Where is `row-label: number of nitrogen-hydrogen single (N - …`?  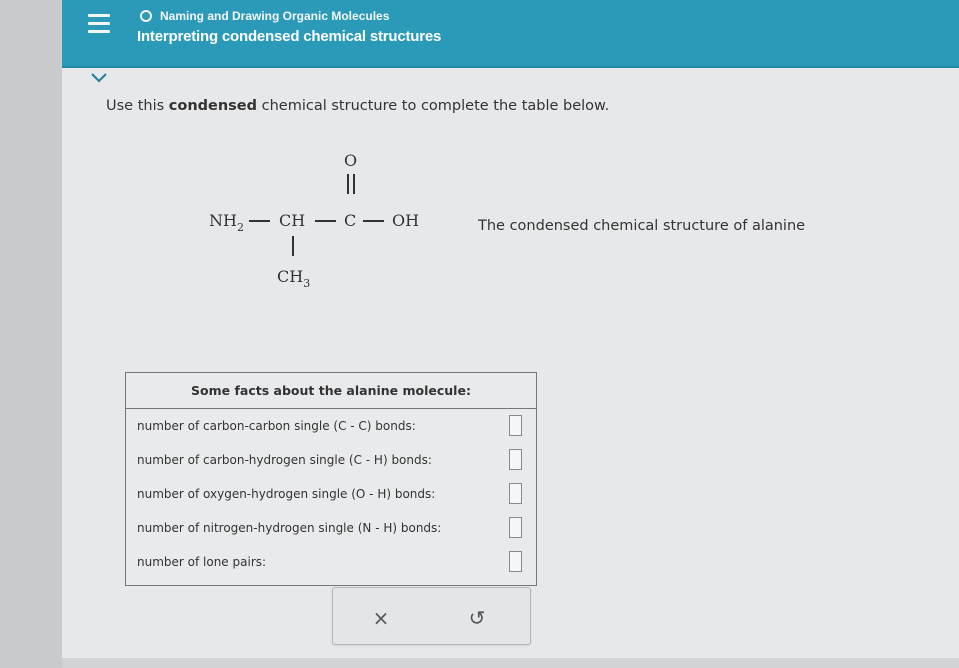
row-label: number of nitrogen-hydrogen single (N - … is located at coordinates (289, 528).